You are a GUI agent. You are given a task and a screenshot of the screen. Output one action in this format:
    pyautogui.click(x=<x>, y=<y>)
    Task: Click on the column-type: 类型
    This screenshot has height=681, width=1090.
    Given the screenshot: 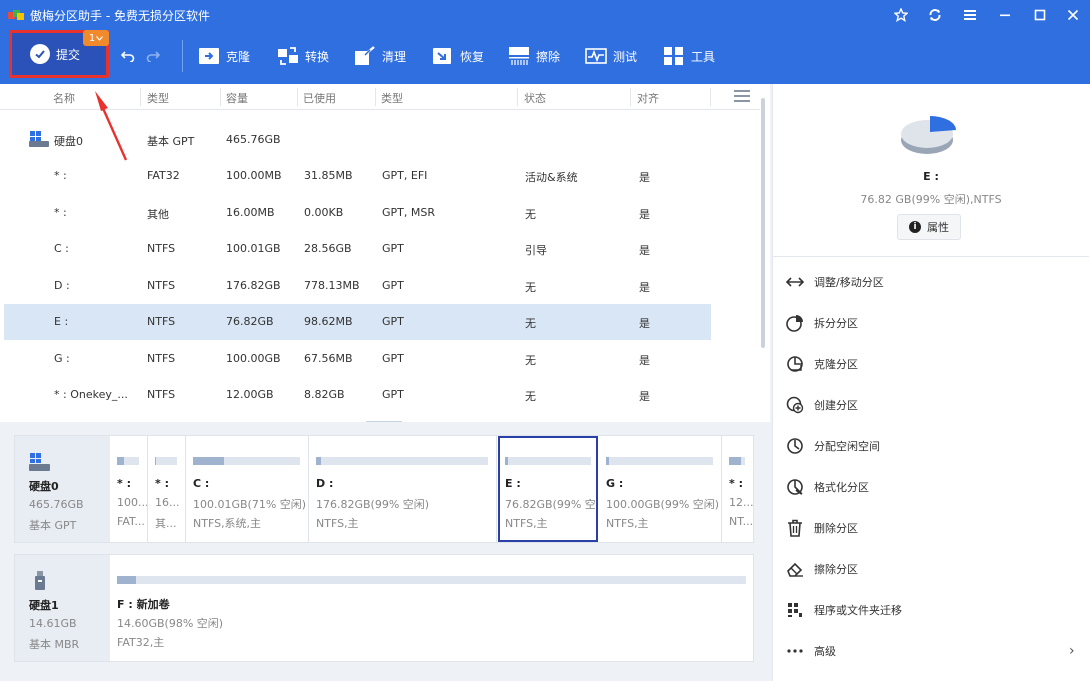 What is the action you would take?
    pyautogui.click(x=392, y=98)
    